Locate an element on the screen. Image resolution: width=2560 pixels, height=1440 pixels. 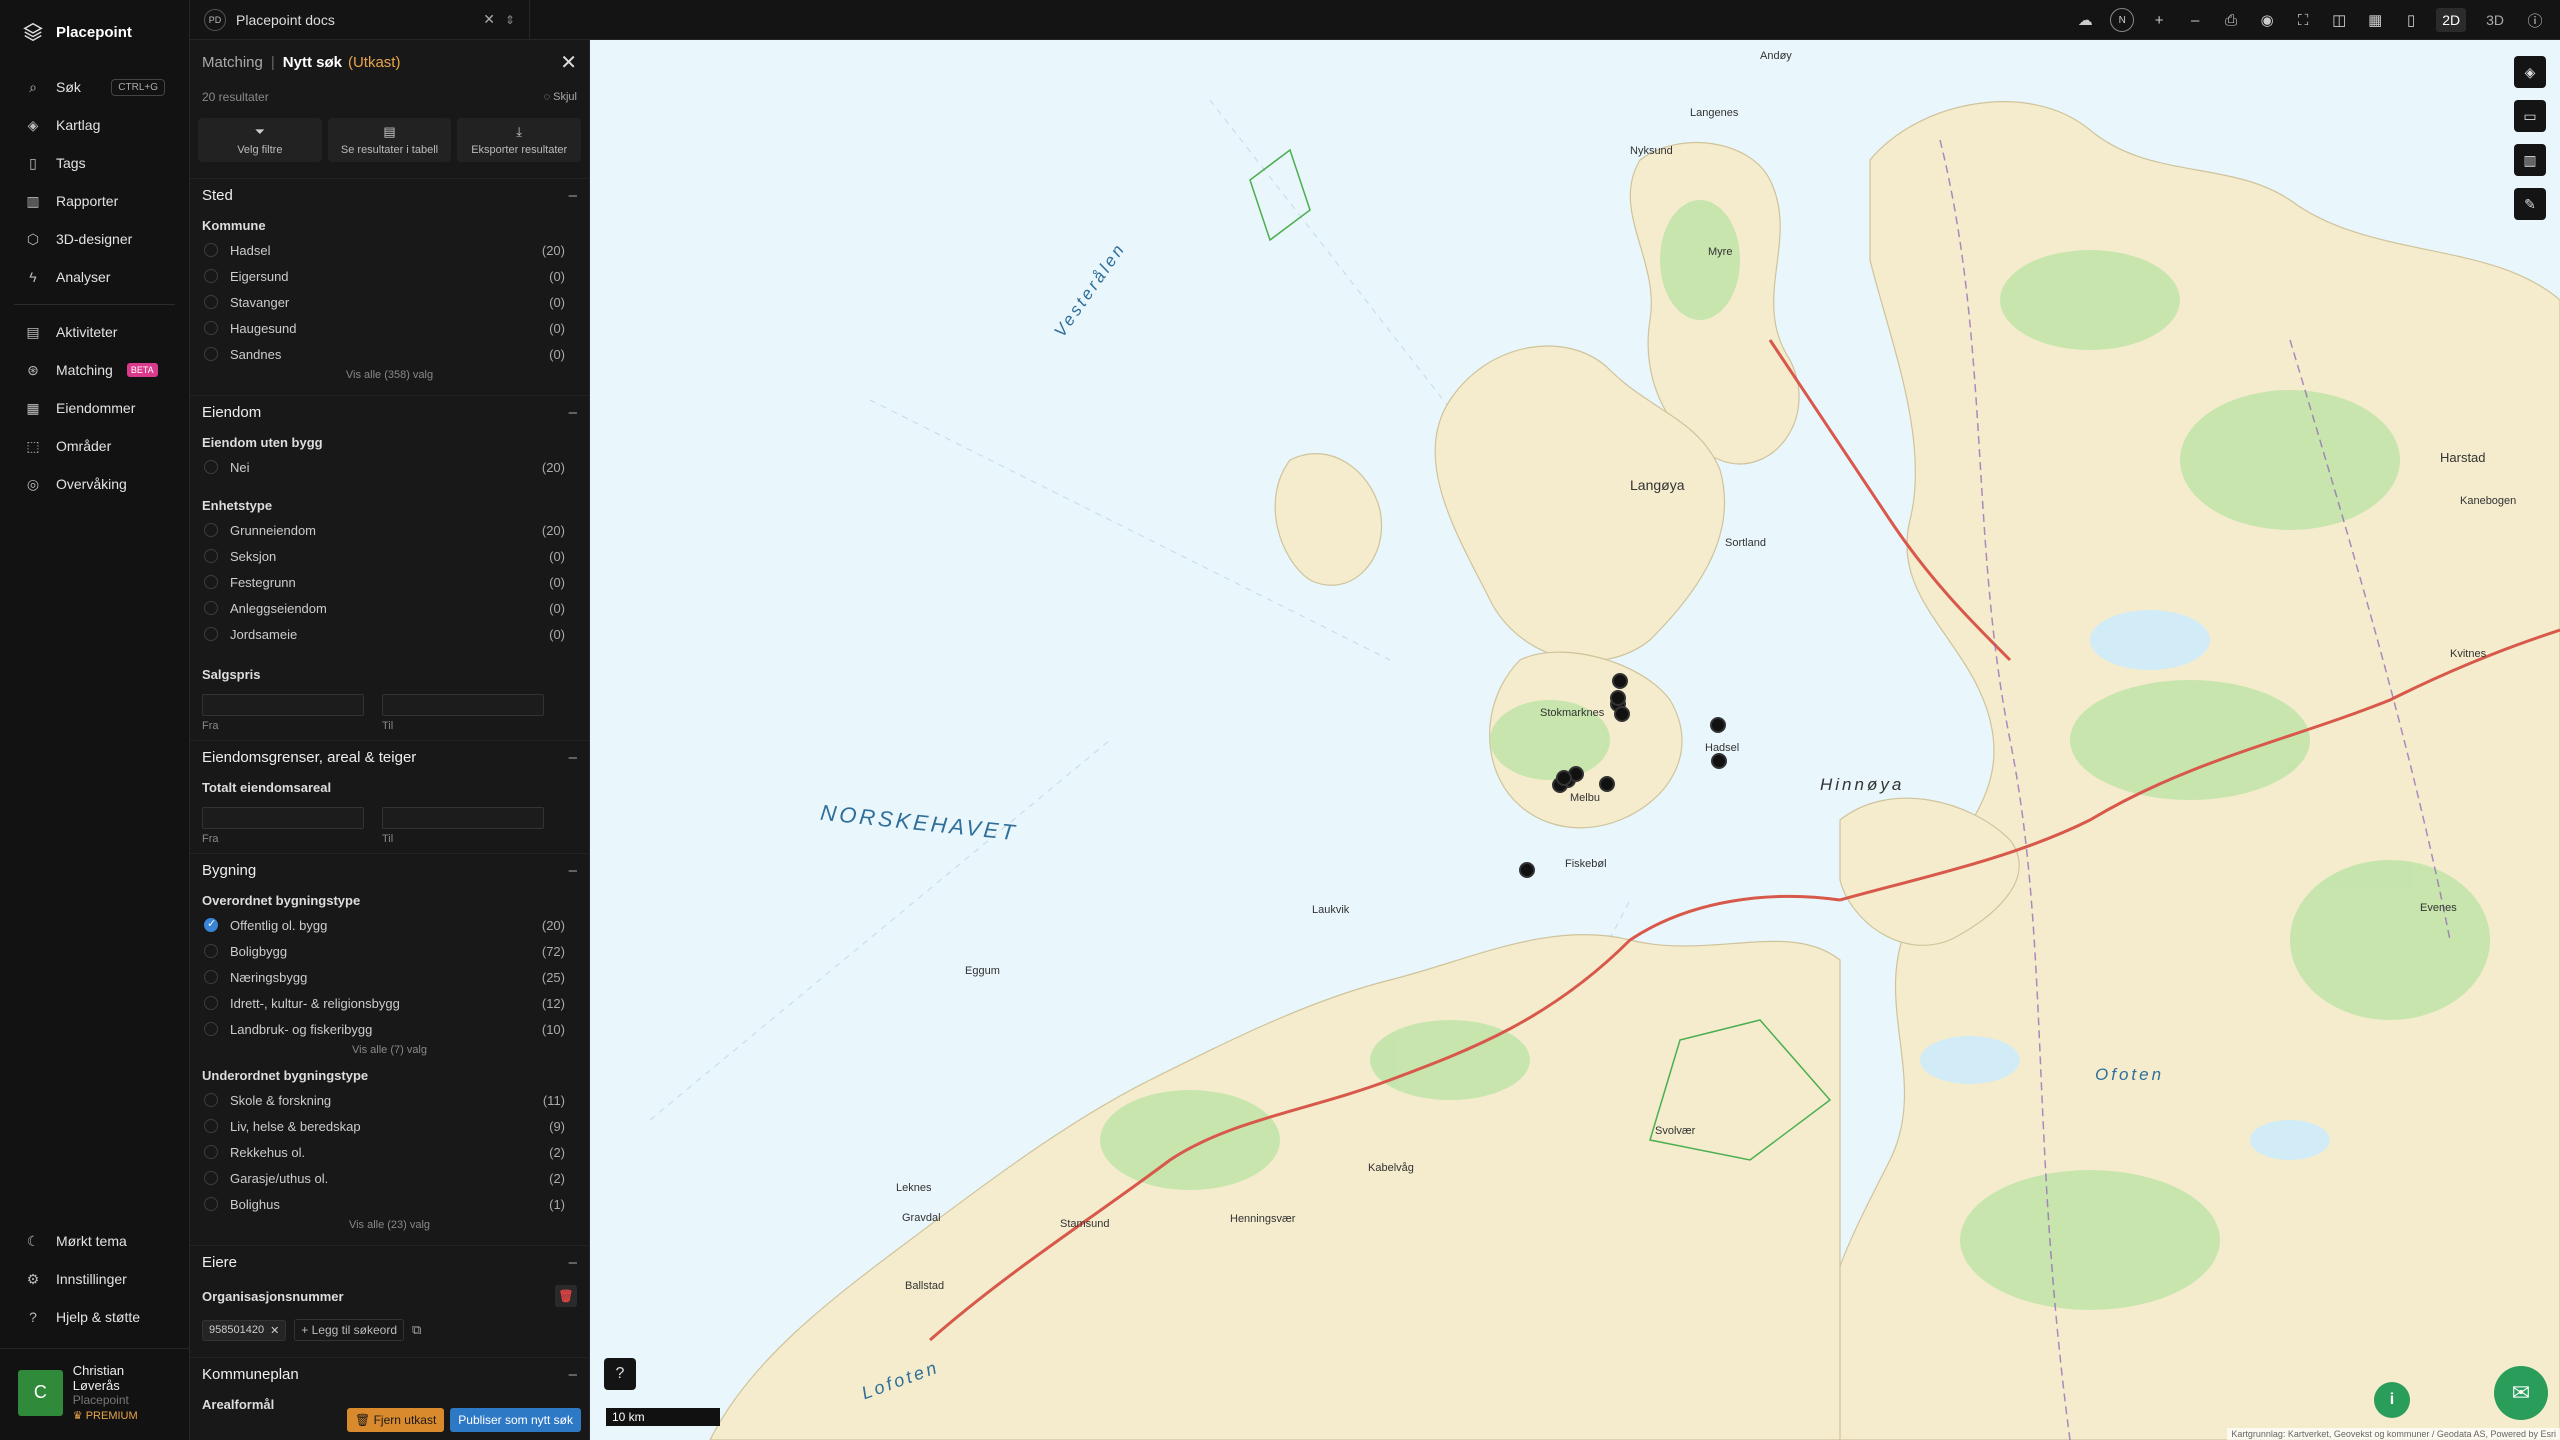
filter-option: Rekkehus ol. (2) is located at coordinates (389, 1152).